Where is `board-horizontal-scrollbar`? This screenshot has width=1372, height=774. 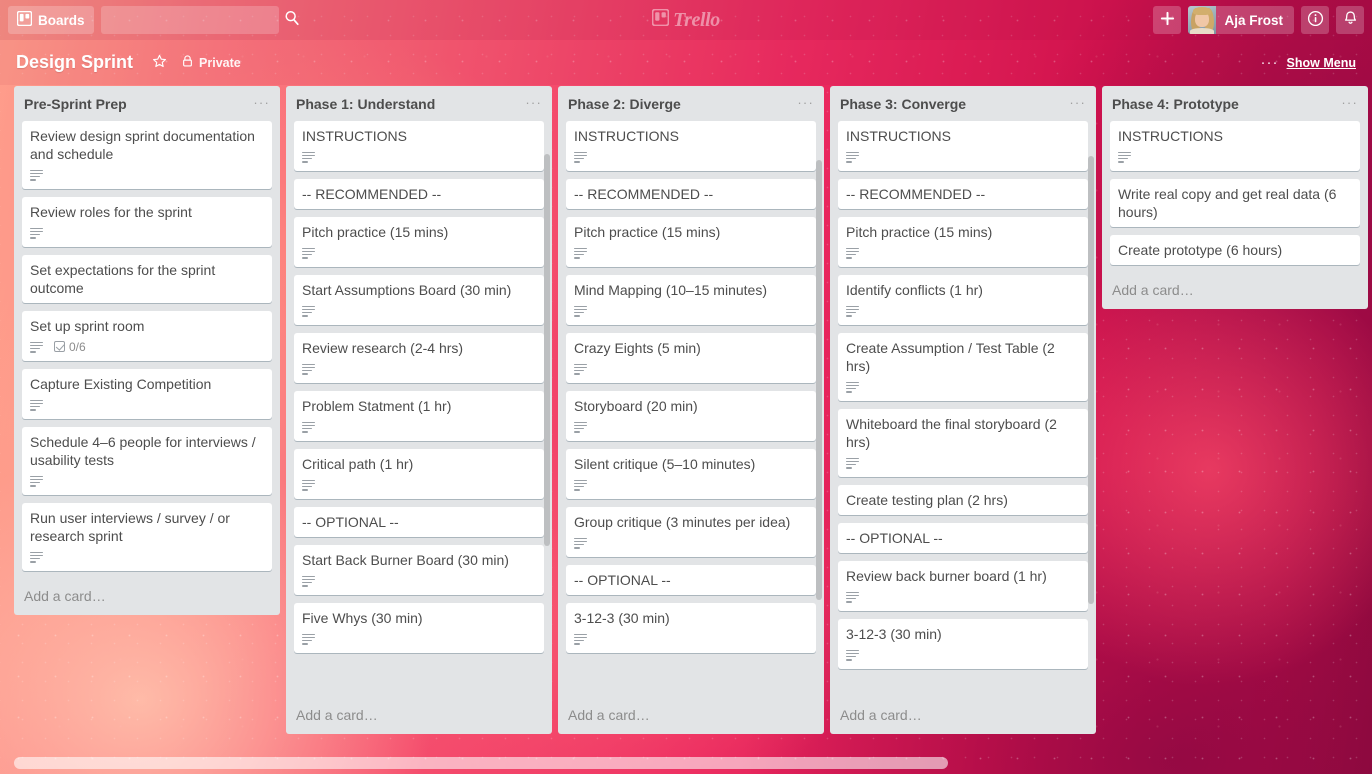 board-horizontal-scrollbar is located at coordinates (686, 763).